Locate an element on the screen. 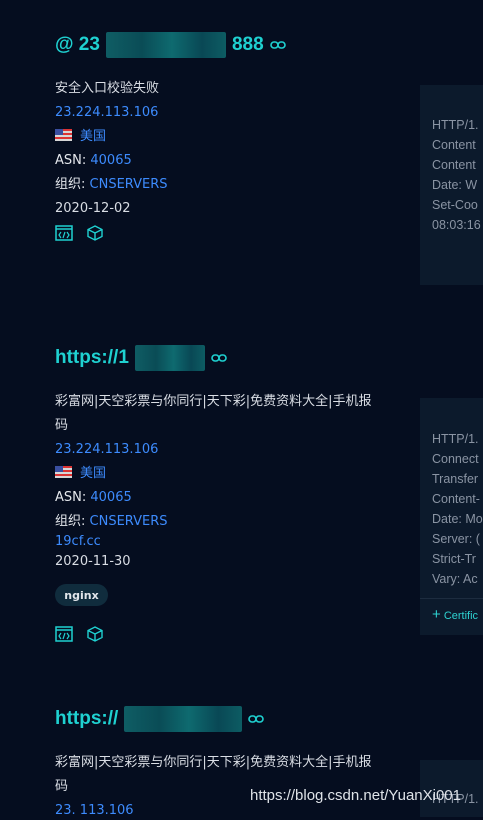 Image resolution: width=483 pixels, height=820 pixels. certificate-toggle: + Certific is located at coordinates (451, 612).